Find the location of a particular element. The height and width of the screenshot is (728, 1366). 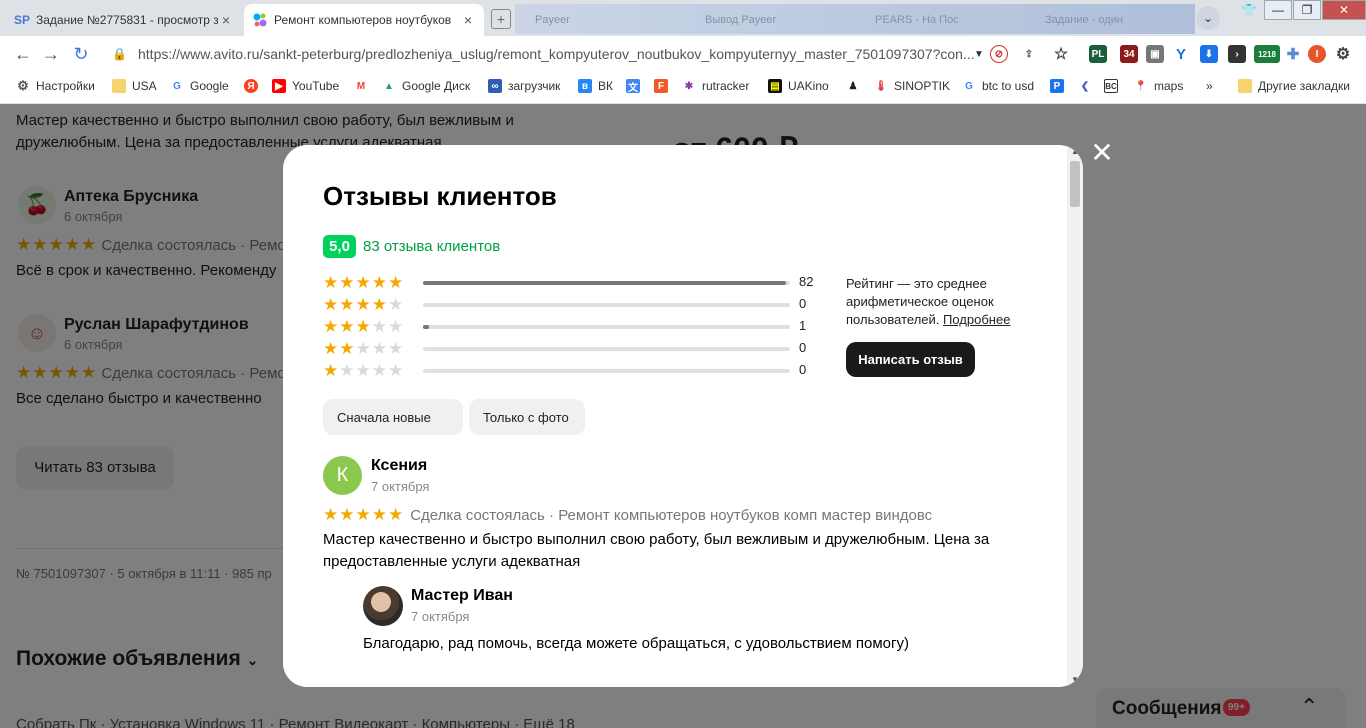

review-date: 7 октября is located at coordinates (400, 486).